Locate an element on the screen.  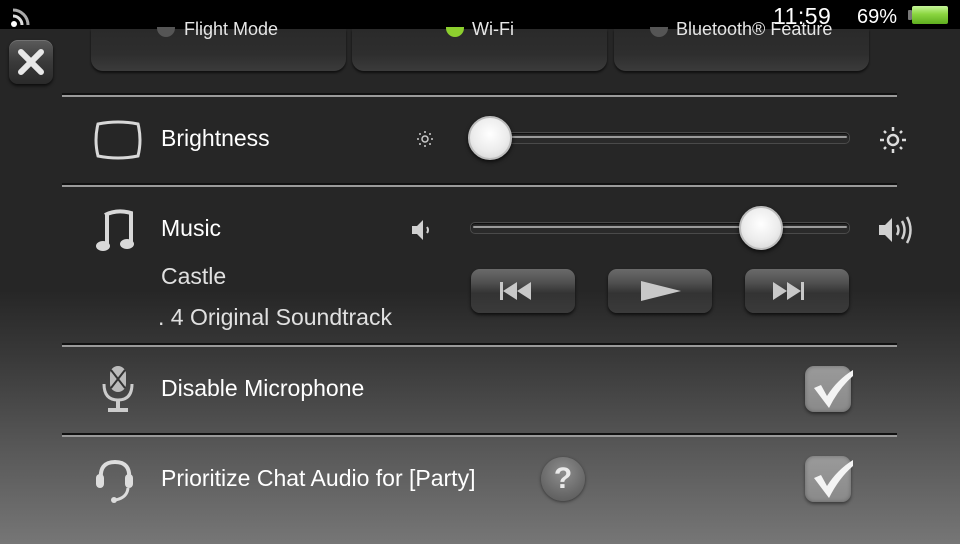
brightness-label: Brightness is located at coordinates (215, 138).